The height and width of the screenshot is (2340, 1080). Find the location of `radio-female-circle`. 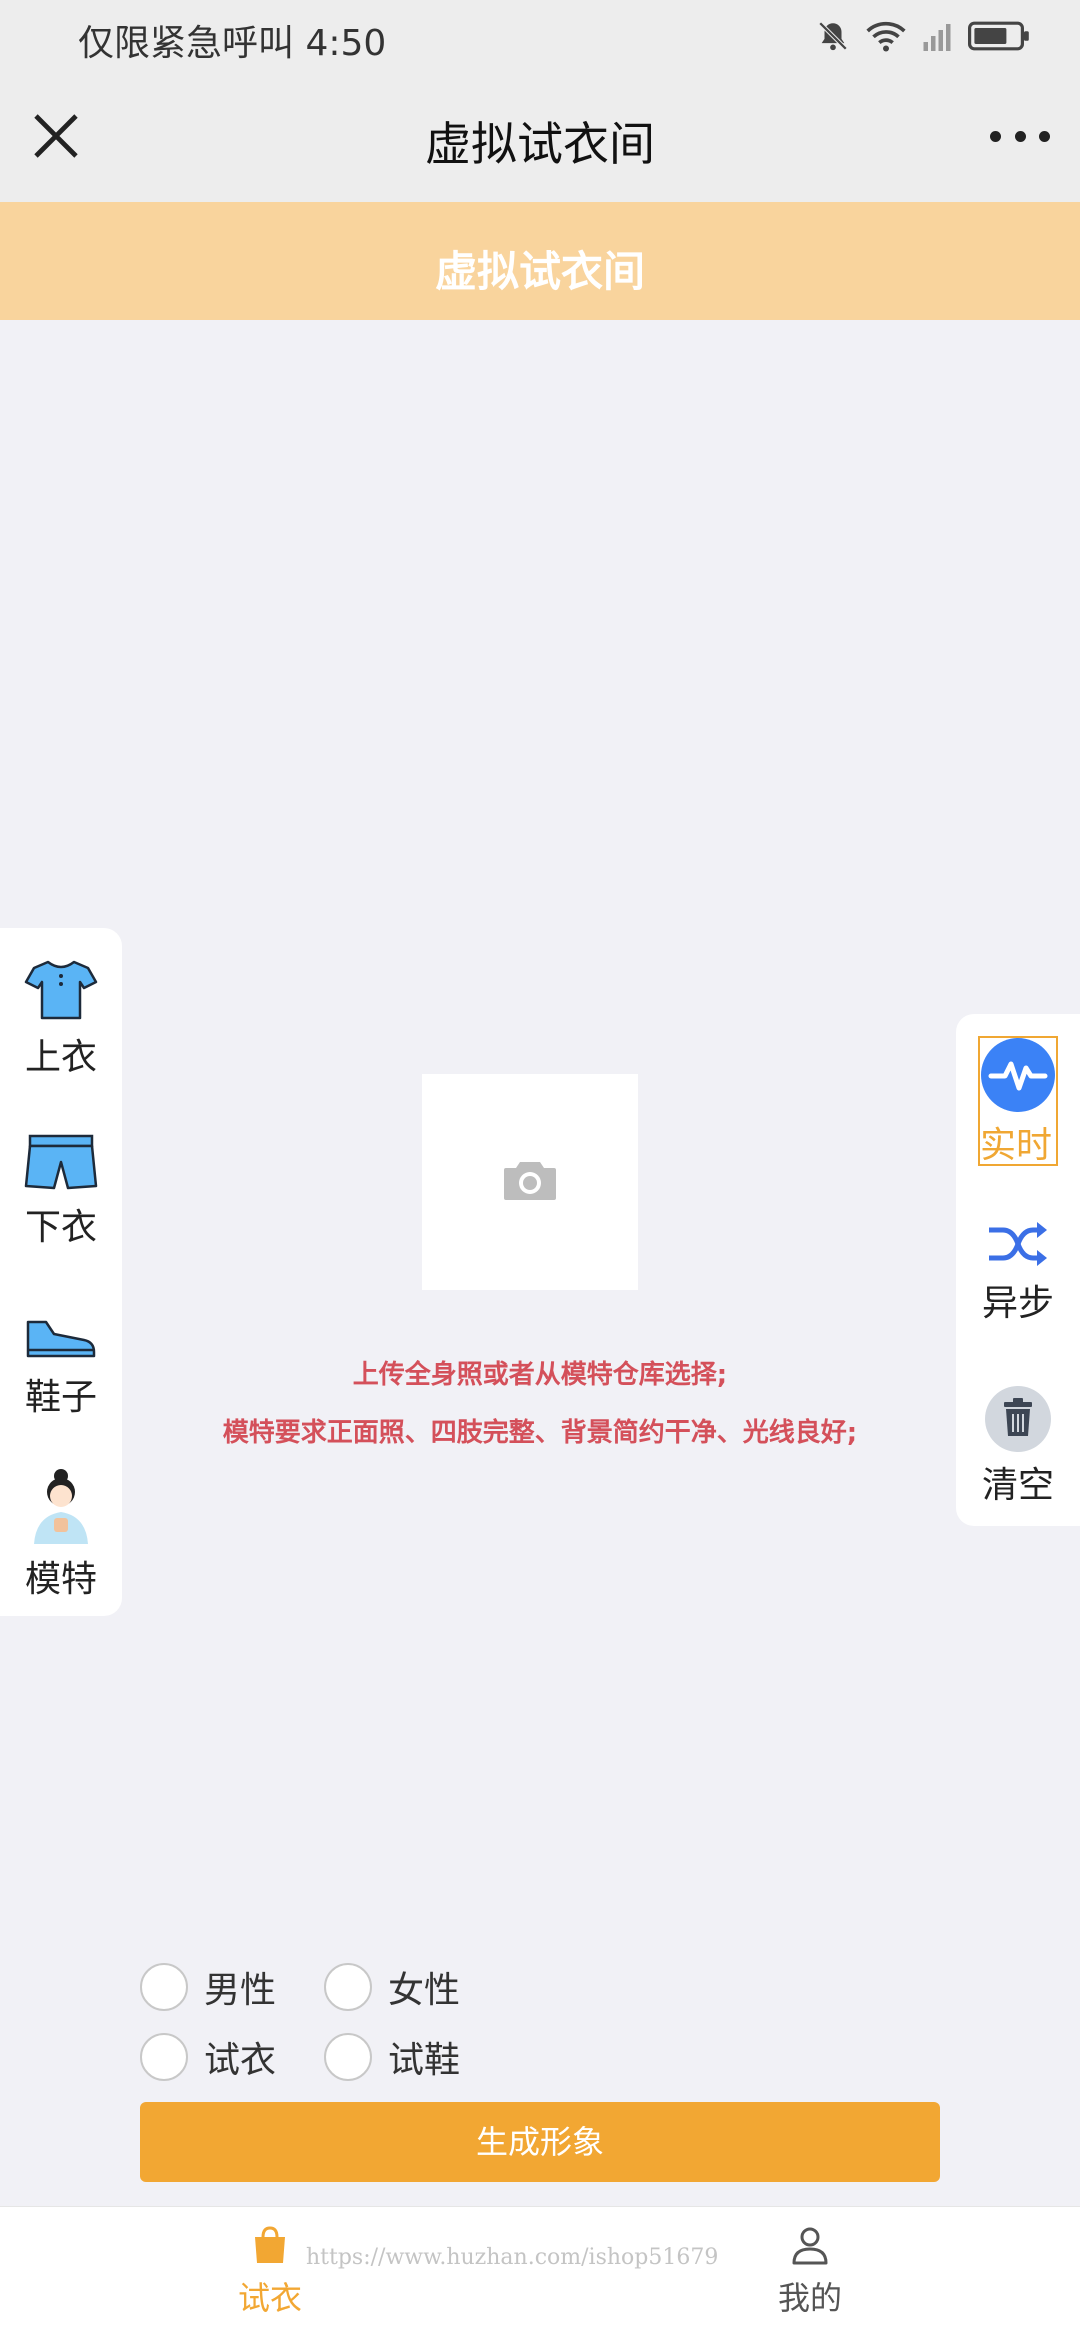

radio-female-circle is located at coordinates (348, 1987).